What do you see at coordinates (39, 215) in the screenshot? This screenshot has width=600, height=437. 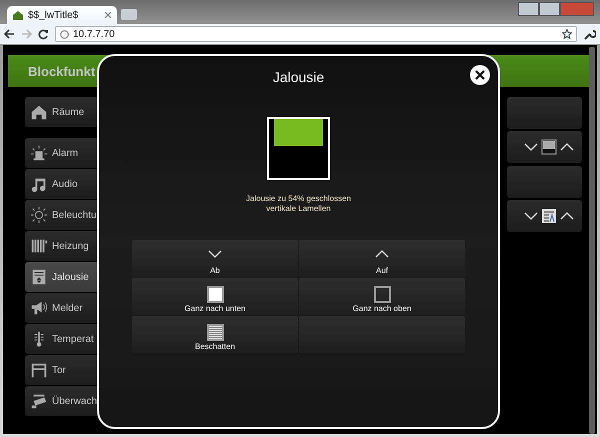 I see `sun-icon` at bounding box center [39, 215].